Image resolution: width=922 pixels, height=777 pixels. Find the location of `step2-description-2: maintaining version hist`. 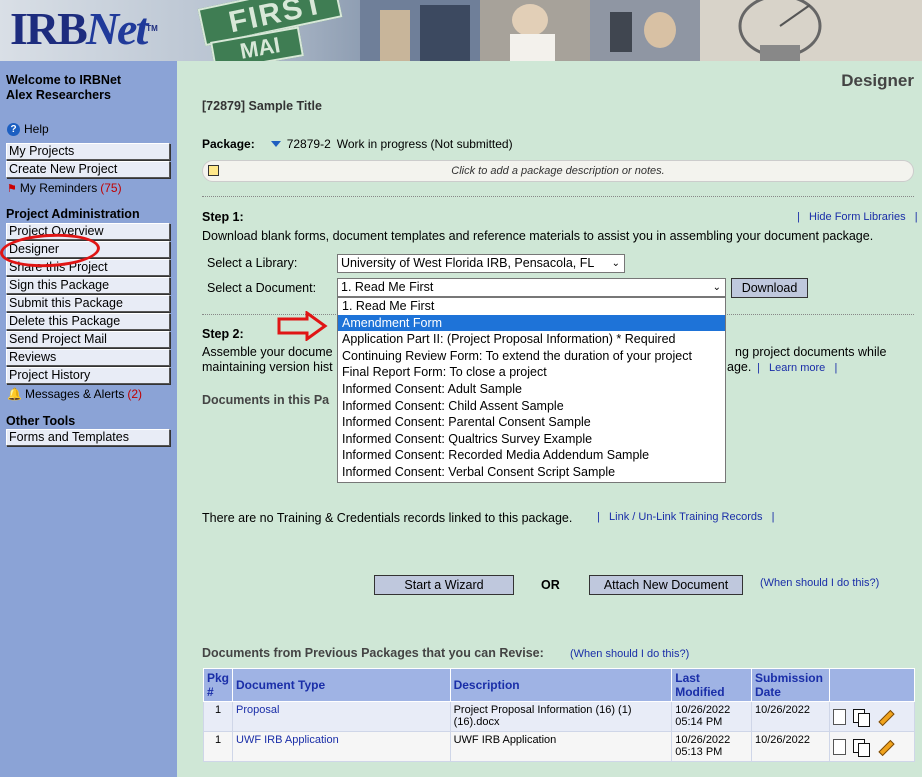

step2-description-2: maintaining version hist is located at coordinates (267, 367).